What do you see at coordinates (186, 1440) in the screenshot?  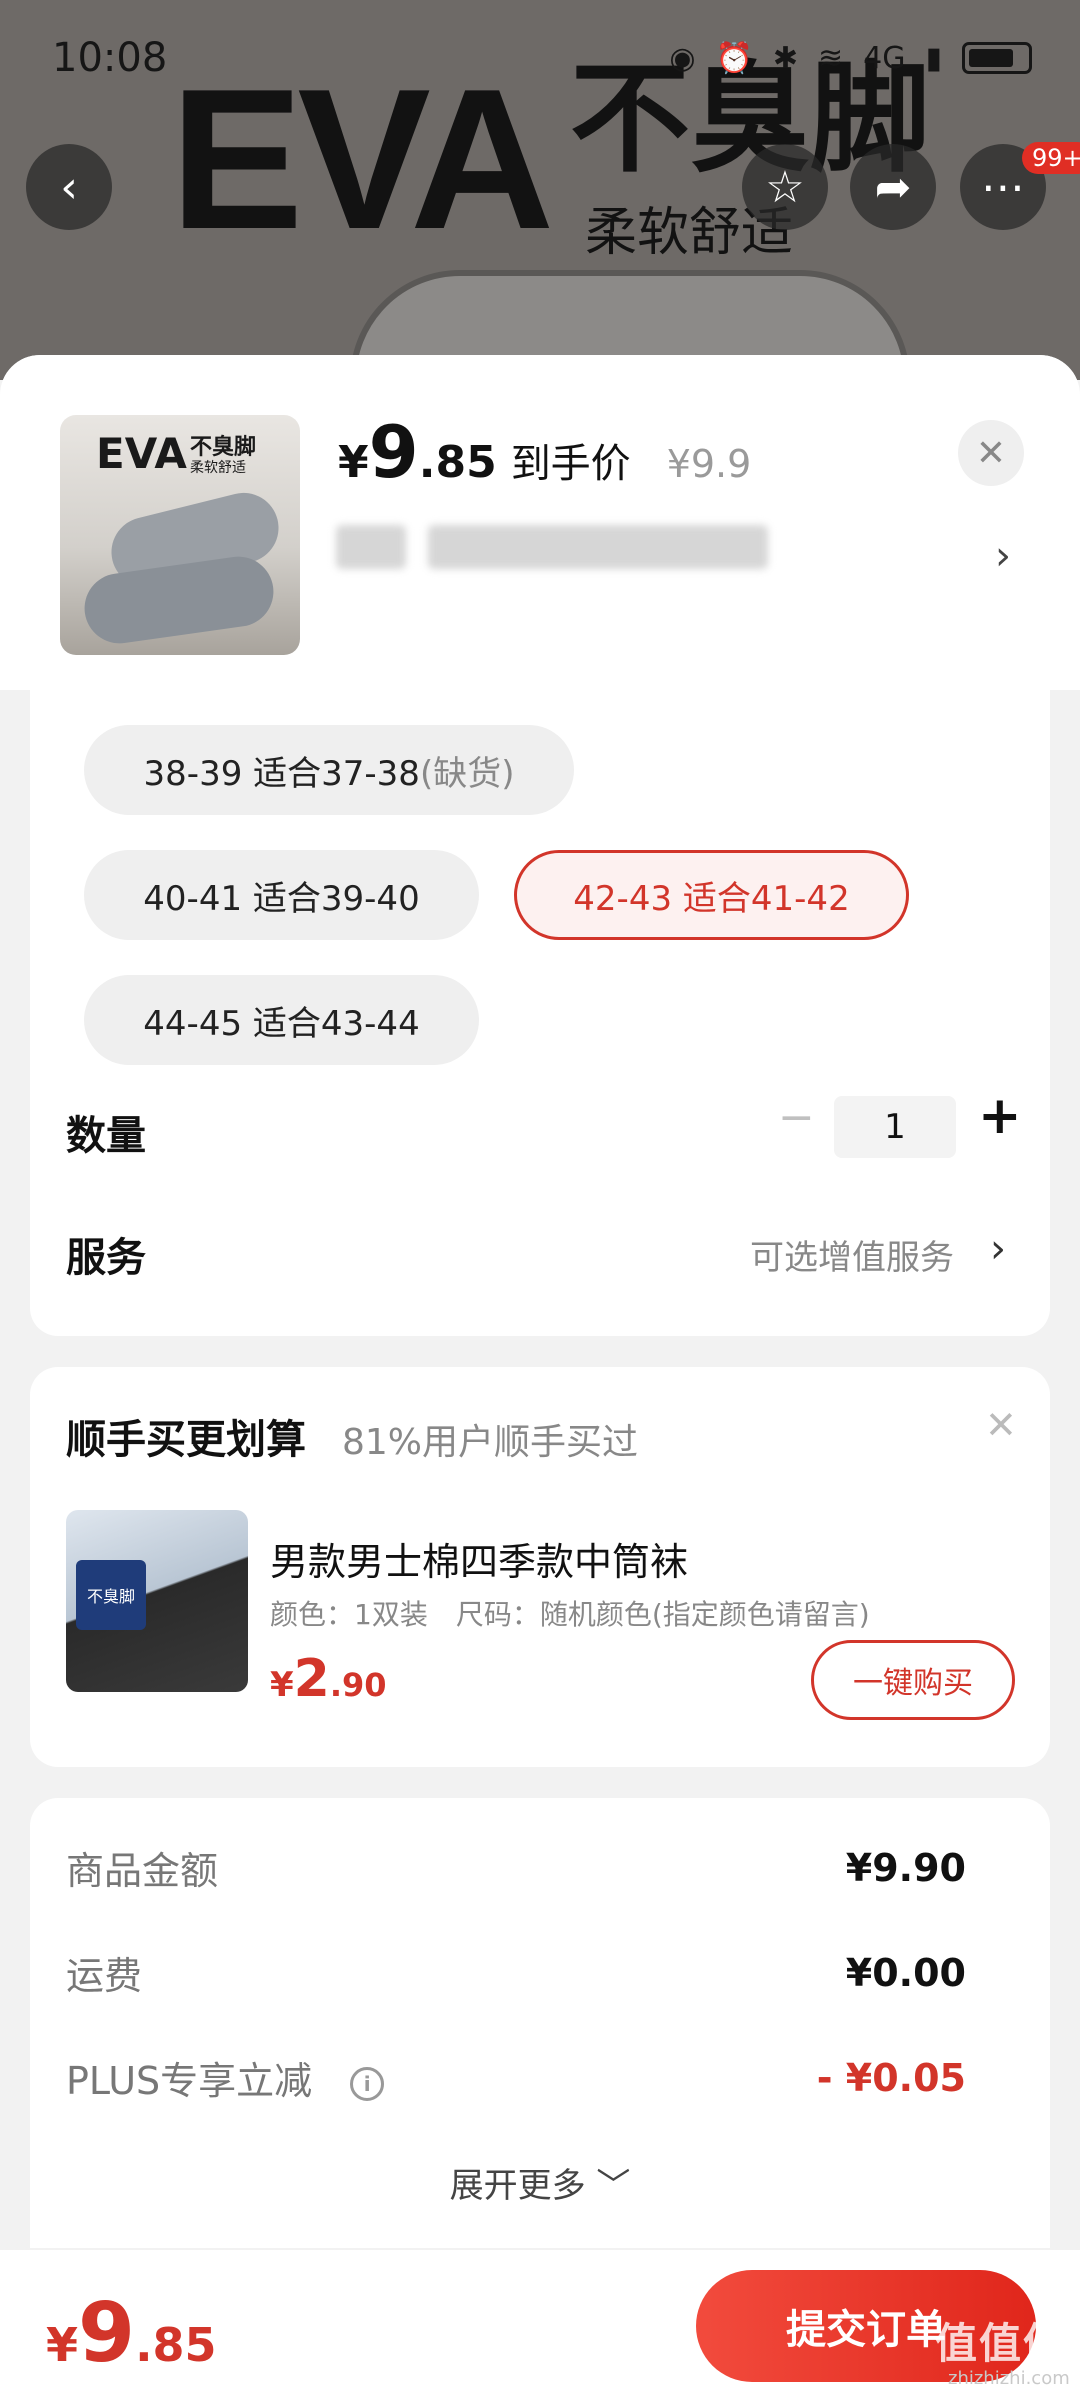 I see `addon-title: 顺手买更划算` at bounding box center [186, 1440].